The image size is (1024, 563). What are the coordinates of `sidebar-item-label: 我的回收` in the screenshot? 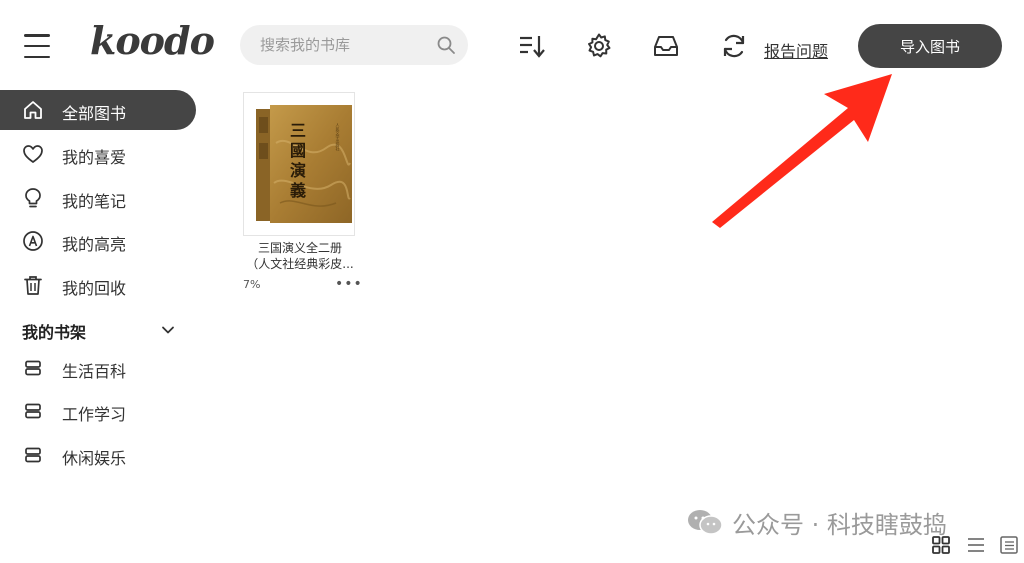 It's located at (94, 288).